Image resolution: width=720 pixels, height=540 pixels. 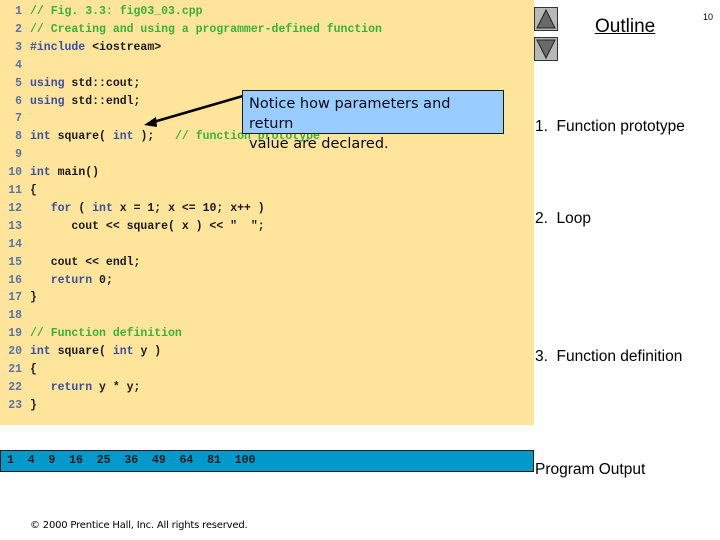 What do you see at coordinates (563, 218) in the screenshot?
I see `outline-item-loop: 2. Loop` at bounding box center [563, 218].